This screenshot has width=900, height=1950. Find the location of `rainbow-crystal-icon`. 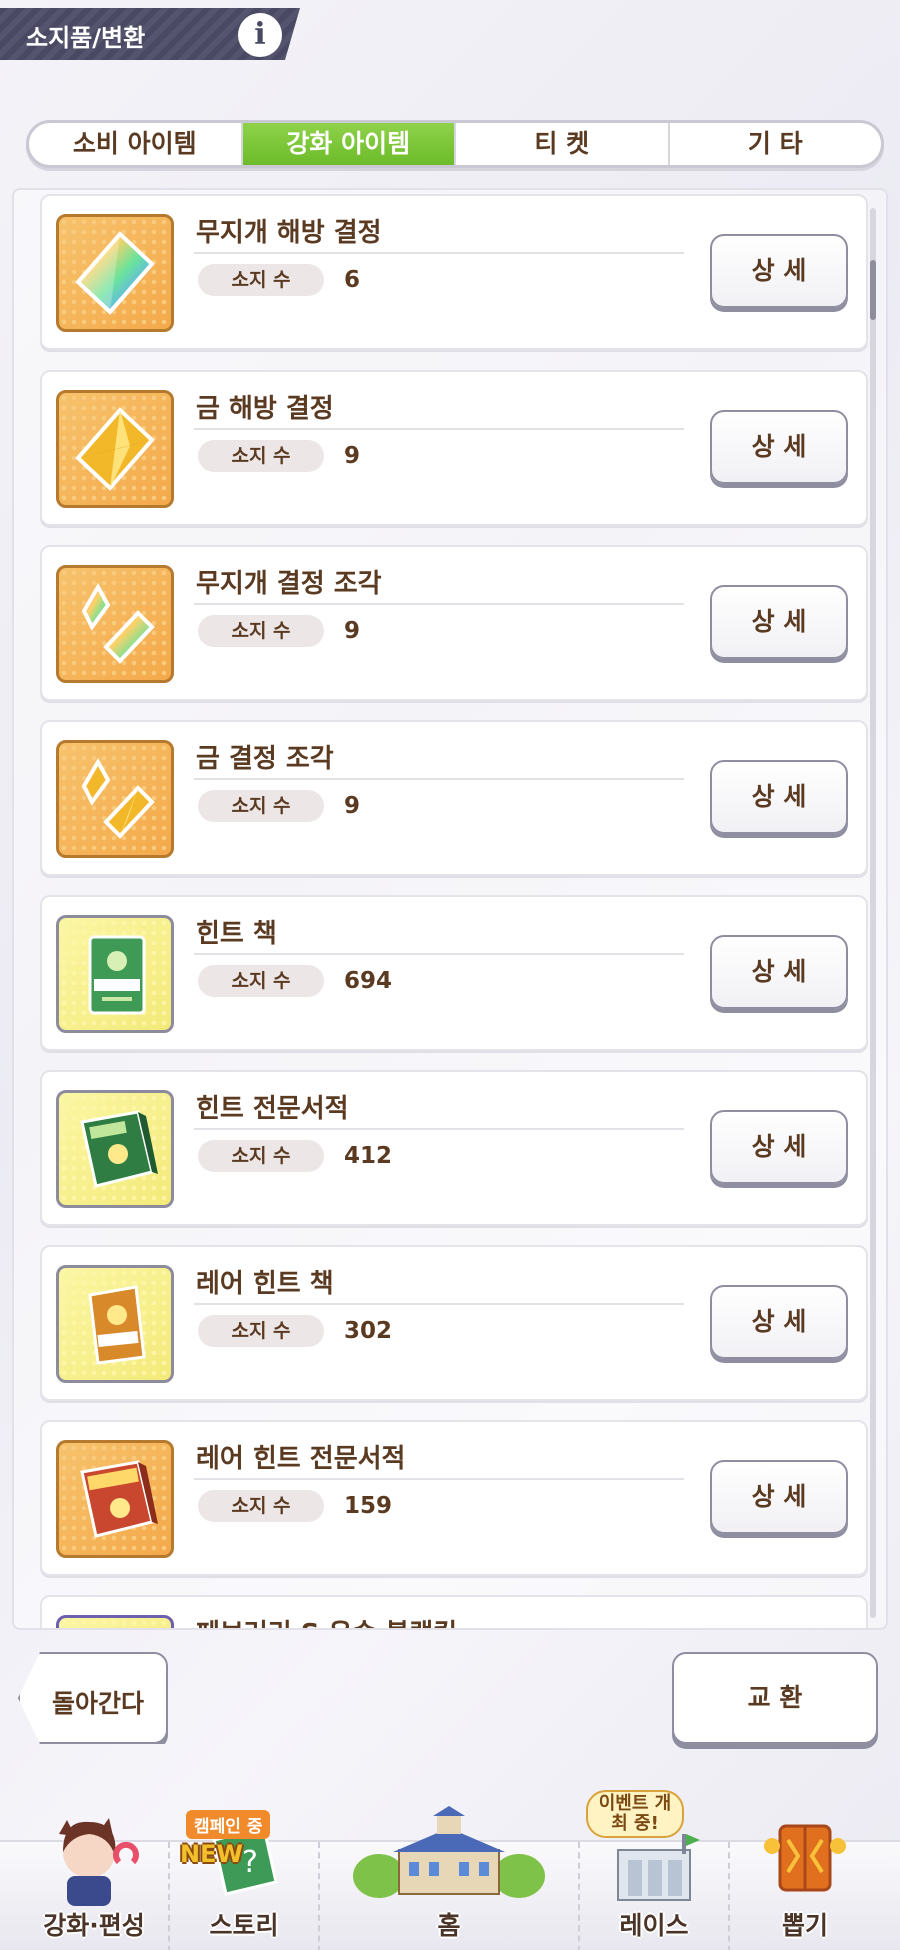

rainbow-crystal-icon is located at coordinates (115, 273).